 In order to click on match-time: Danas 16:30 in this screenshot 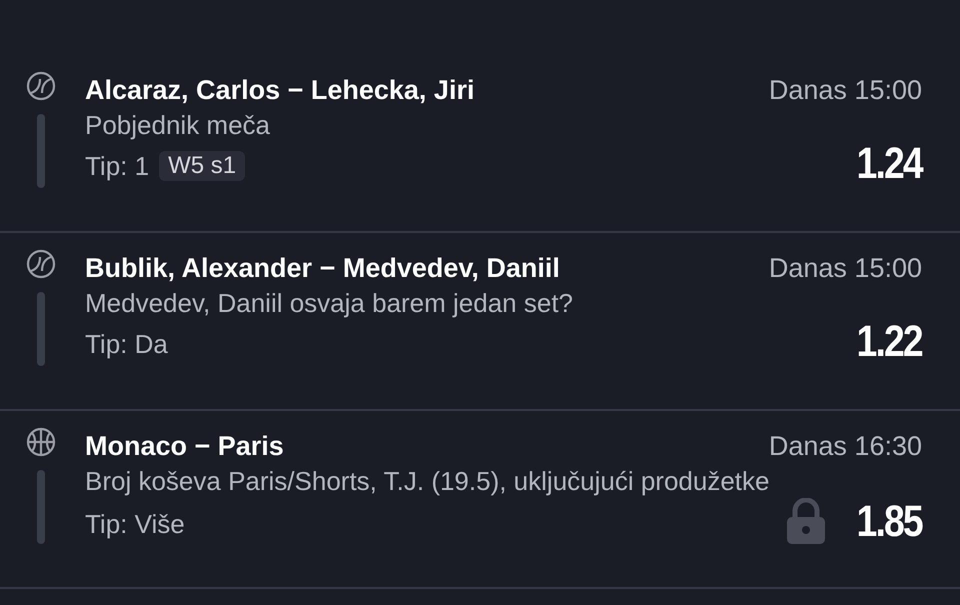, I will do `click(845, 446)`.